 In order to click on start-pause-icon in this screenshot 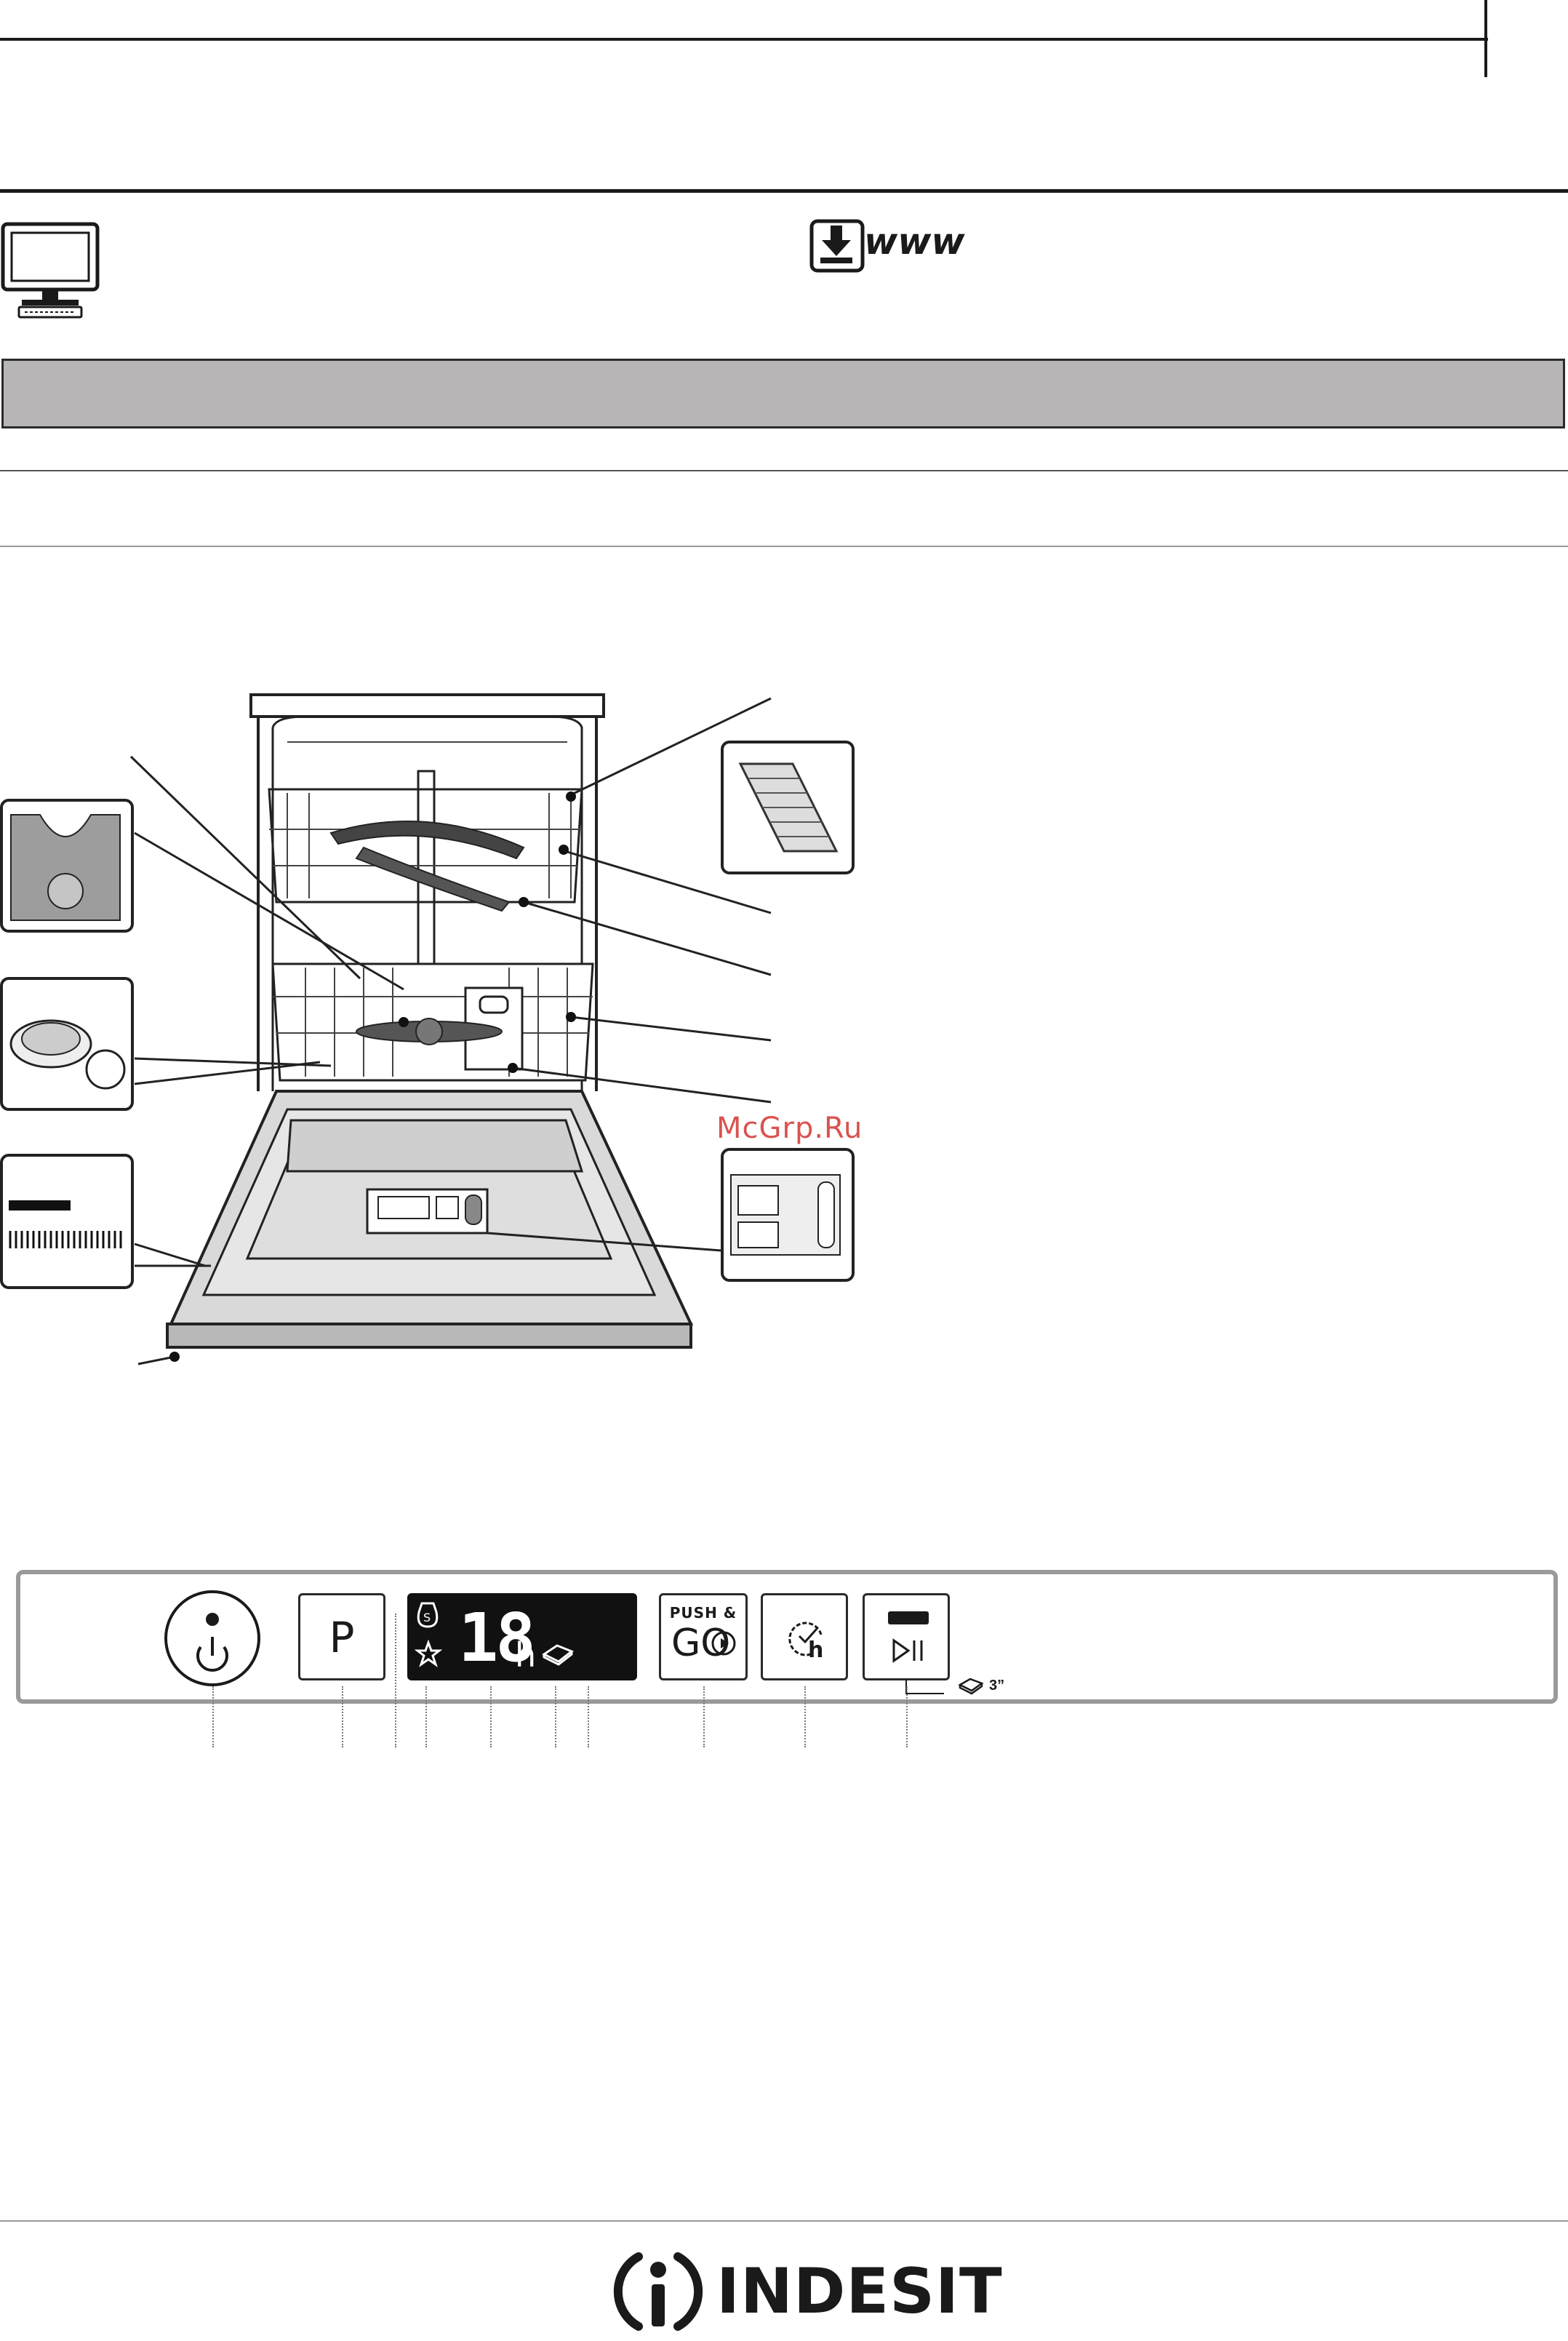, I will do `click(723, 1643)`.